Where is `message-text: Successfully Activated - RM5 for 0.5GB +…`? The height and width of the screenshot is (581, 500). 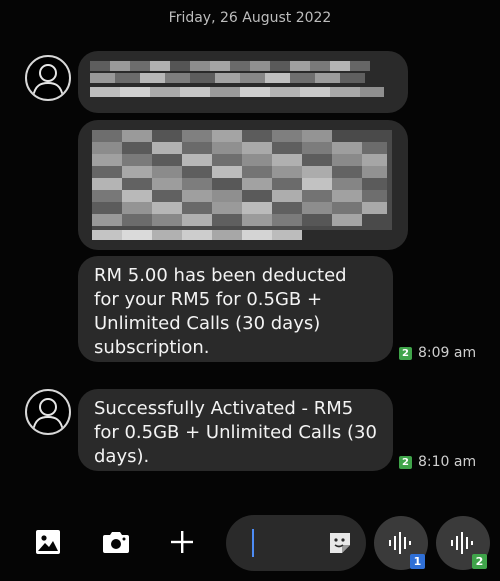
message-text: Successfully Activated - RM5 for 0.5GB +… is located at coordinates (235, 432).